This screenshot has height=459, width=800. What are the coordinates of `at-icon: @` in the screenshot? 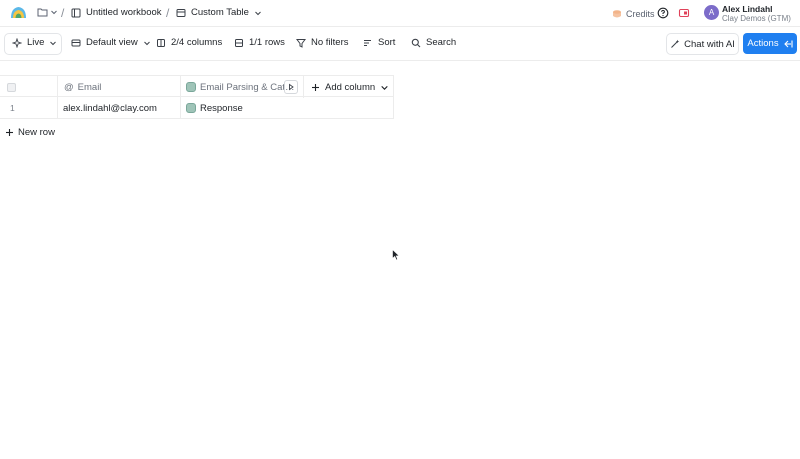 It's located at (69, 87).